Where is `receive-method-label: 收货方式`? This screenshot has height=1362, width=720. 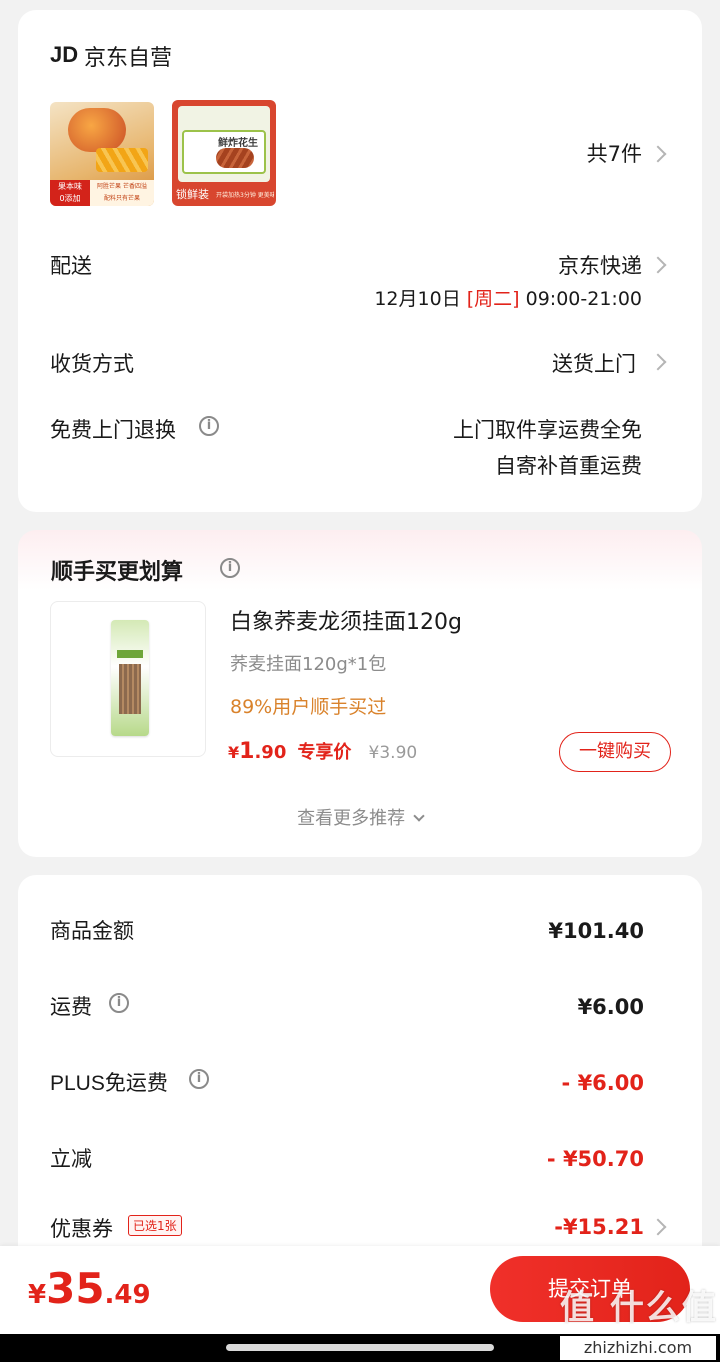
receive-method-label: 收货方式 is located at coordinates (92, 364).